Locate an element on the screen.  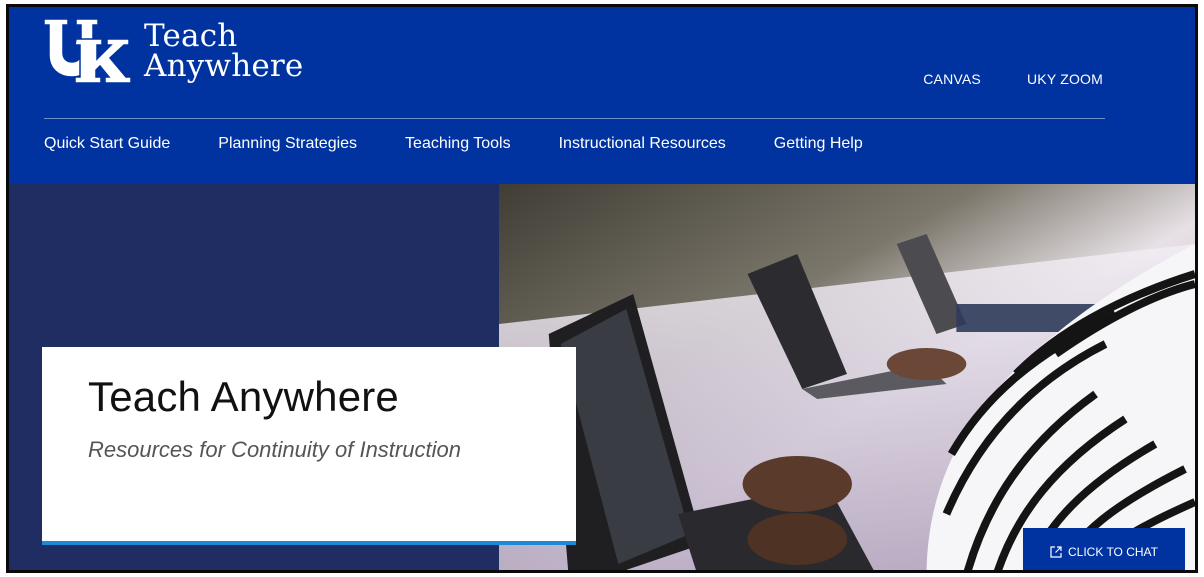
nav-getting-help: Getting Help is located at coordinates (818, 144).